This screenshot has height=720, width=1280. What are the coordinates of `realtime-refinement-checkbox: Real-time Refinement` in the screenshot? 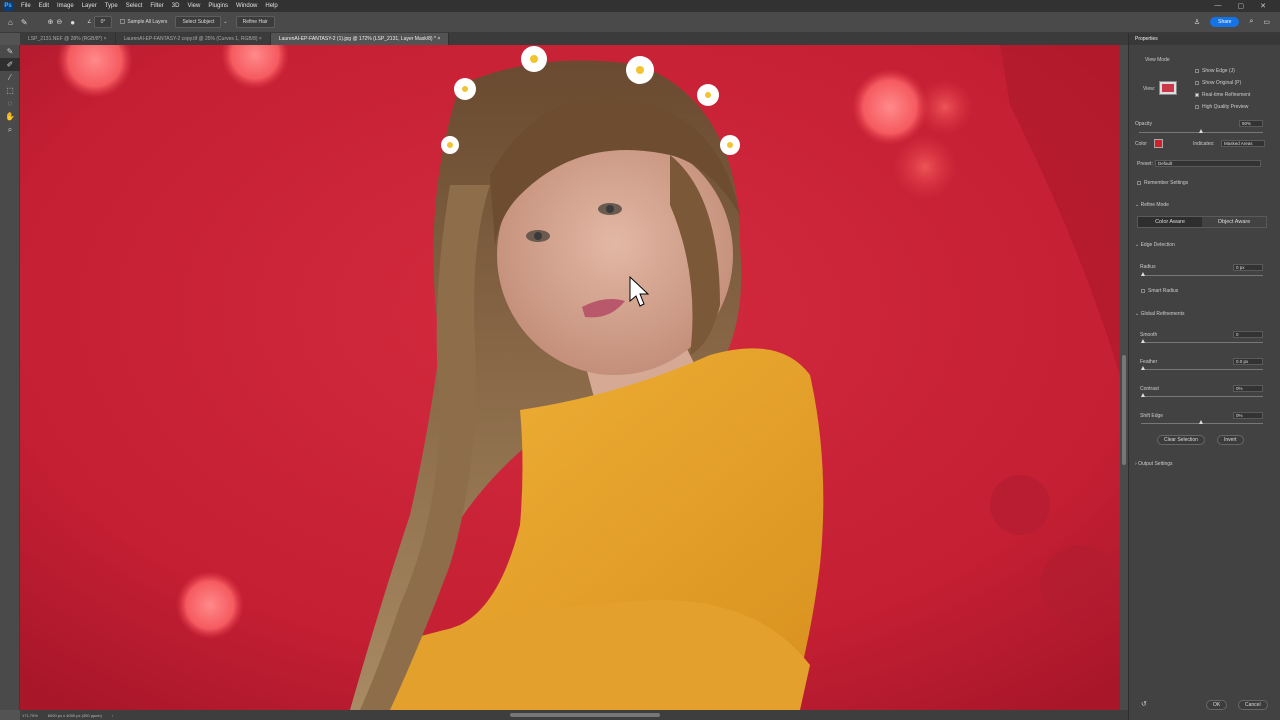 It's located at (1222, 95).